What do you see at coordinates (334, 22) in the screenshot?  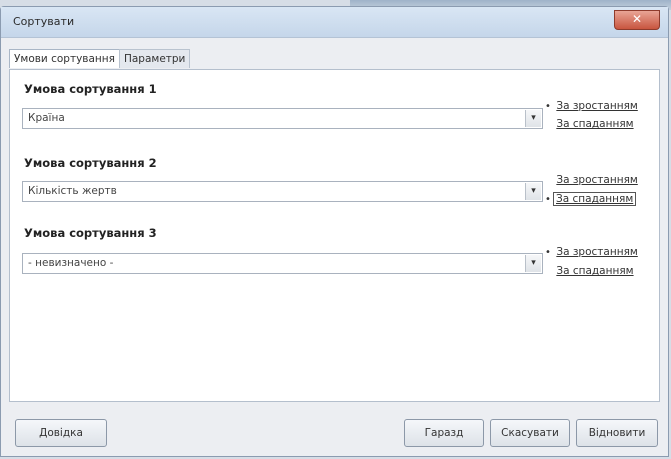 I see `title-bar: Сортувати ✕` at bounding box center [334, 22].